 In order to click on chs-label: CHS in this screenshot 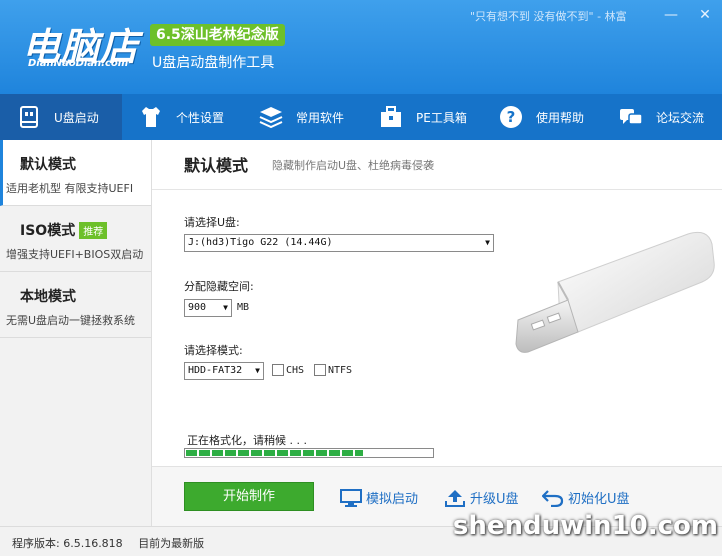, I will do `click(295, 370)`.